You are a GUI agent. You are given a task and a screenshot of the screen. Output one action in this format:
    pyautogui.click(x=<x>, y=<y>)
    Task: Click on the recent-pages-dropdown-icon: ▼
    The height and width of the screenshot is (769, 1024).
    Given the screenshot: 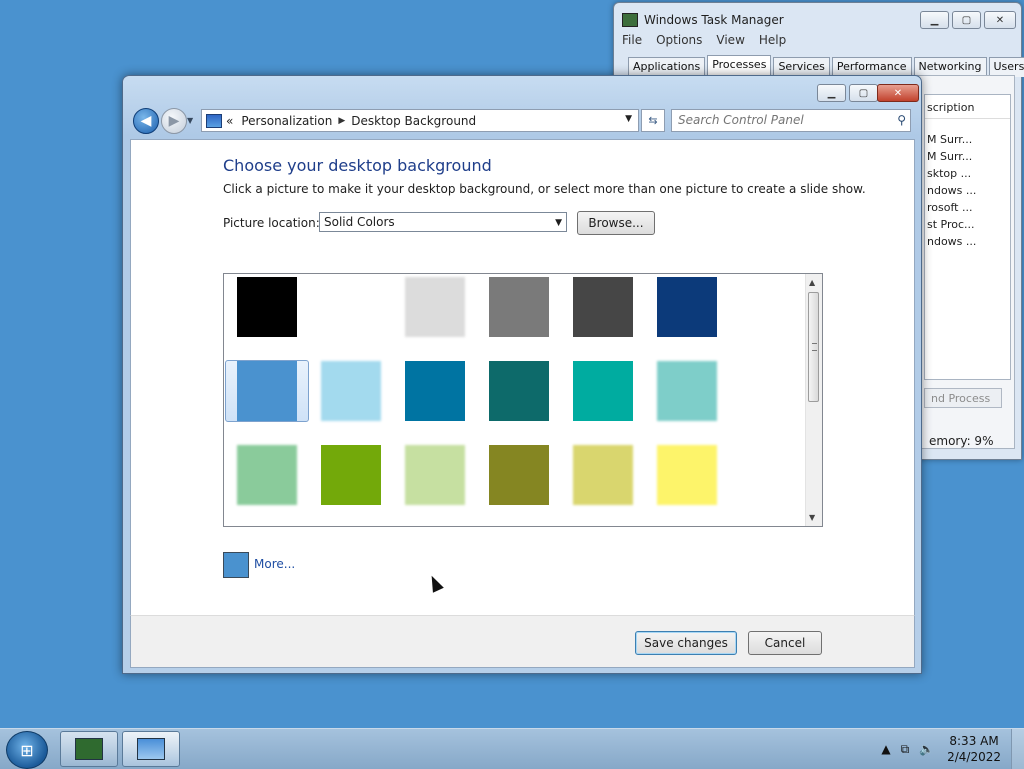 What is the action you would take?
    pyautogui.click(x=190, y=120)
    